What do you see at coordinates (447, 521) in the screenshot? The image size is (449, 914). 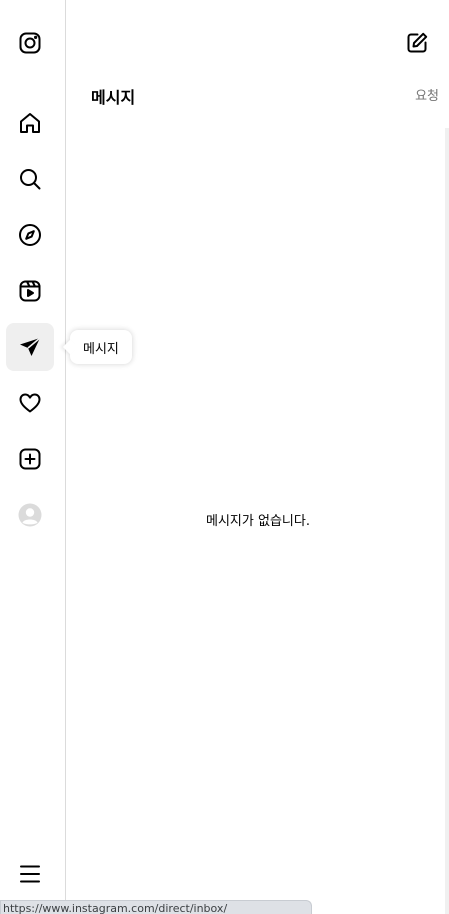 I see `scrollbar-track` at bounding box center [447, 521].